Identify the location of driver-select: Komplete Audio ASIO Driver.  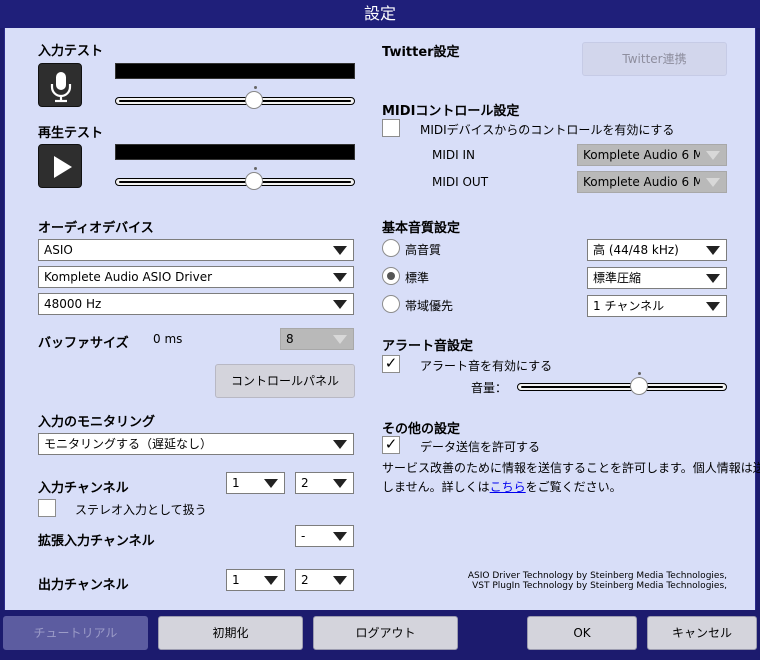
(196, 277).